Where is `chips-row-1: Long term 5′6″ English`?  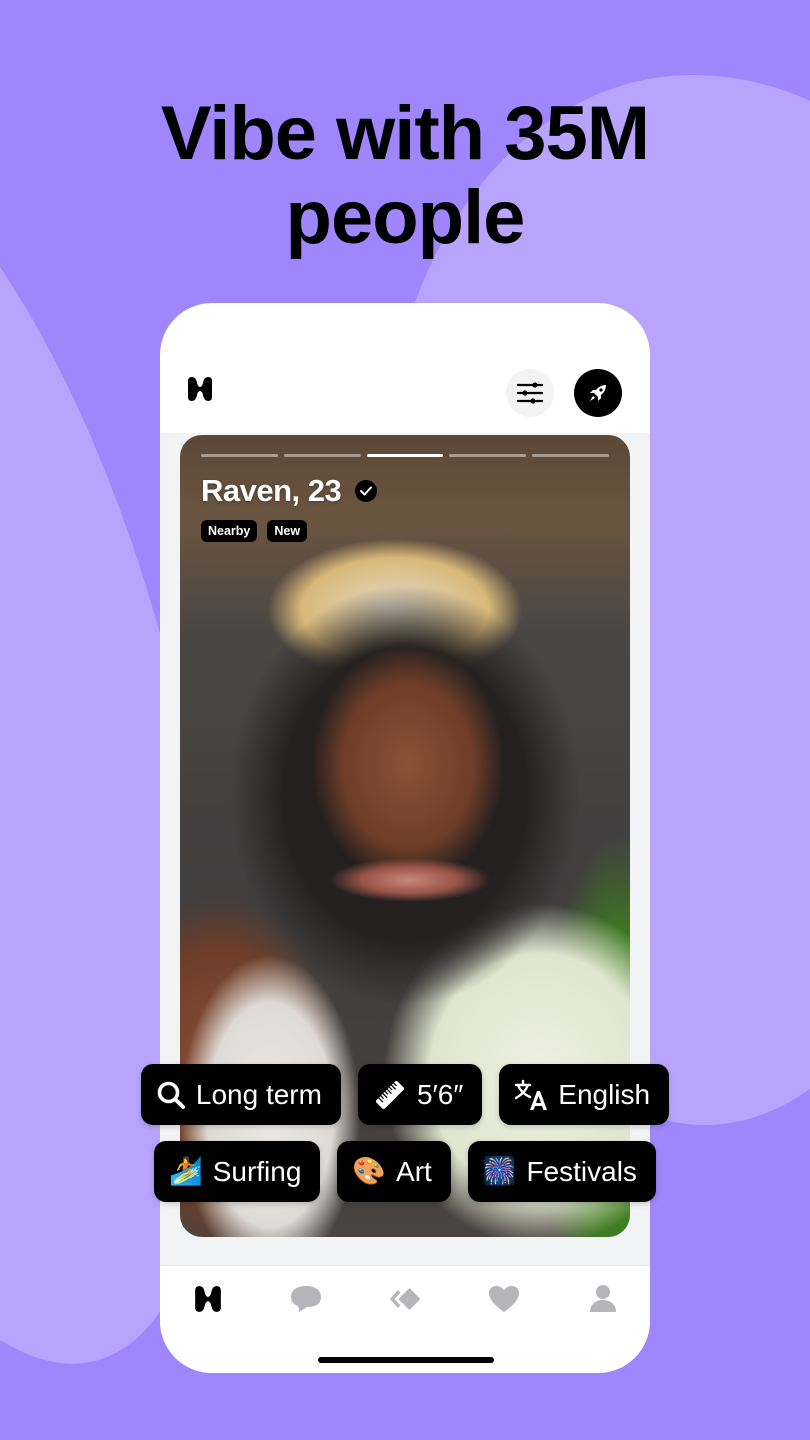
chips-row-1: Long term 5′6″ English is located at coordinates (405, 1094).